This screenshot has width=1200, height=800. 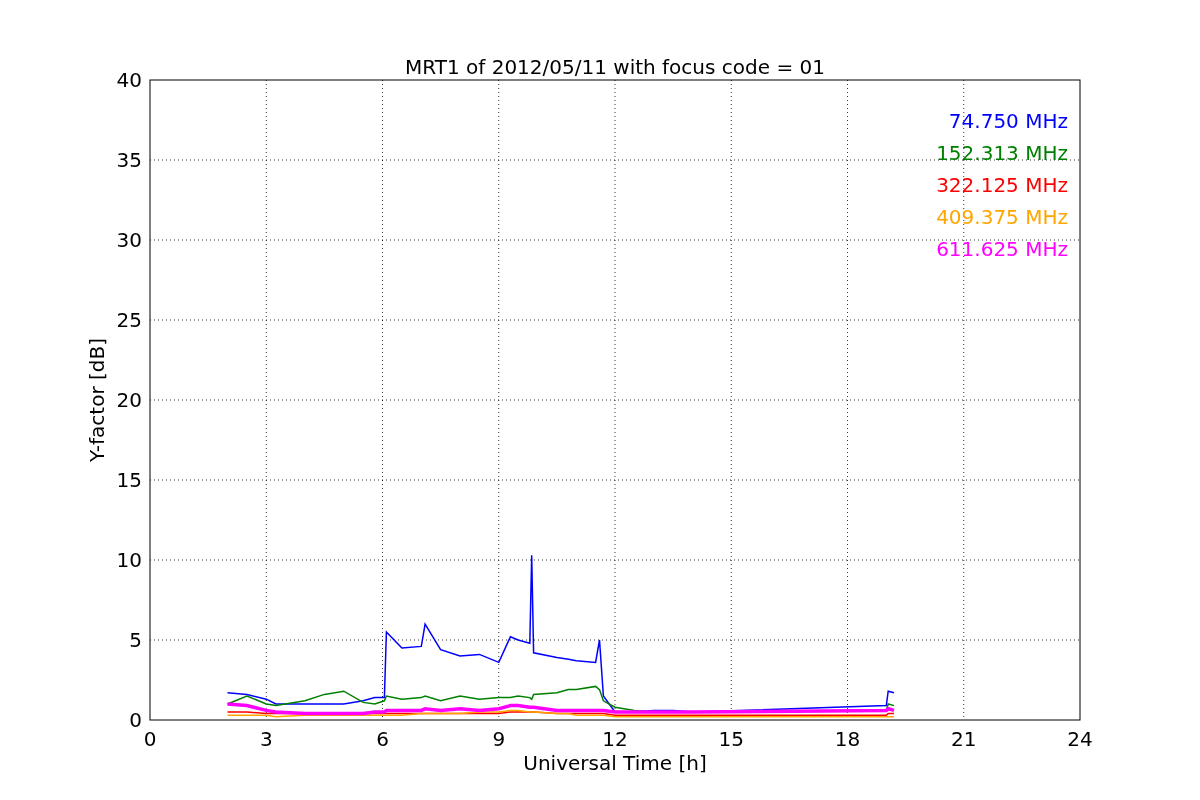 I want to click on x-tick-label: 18, so click(x=847, y=739).